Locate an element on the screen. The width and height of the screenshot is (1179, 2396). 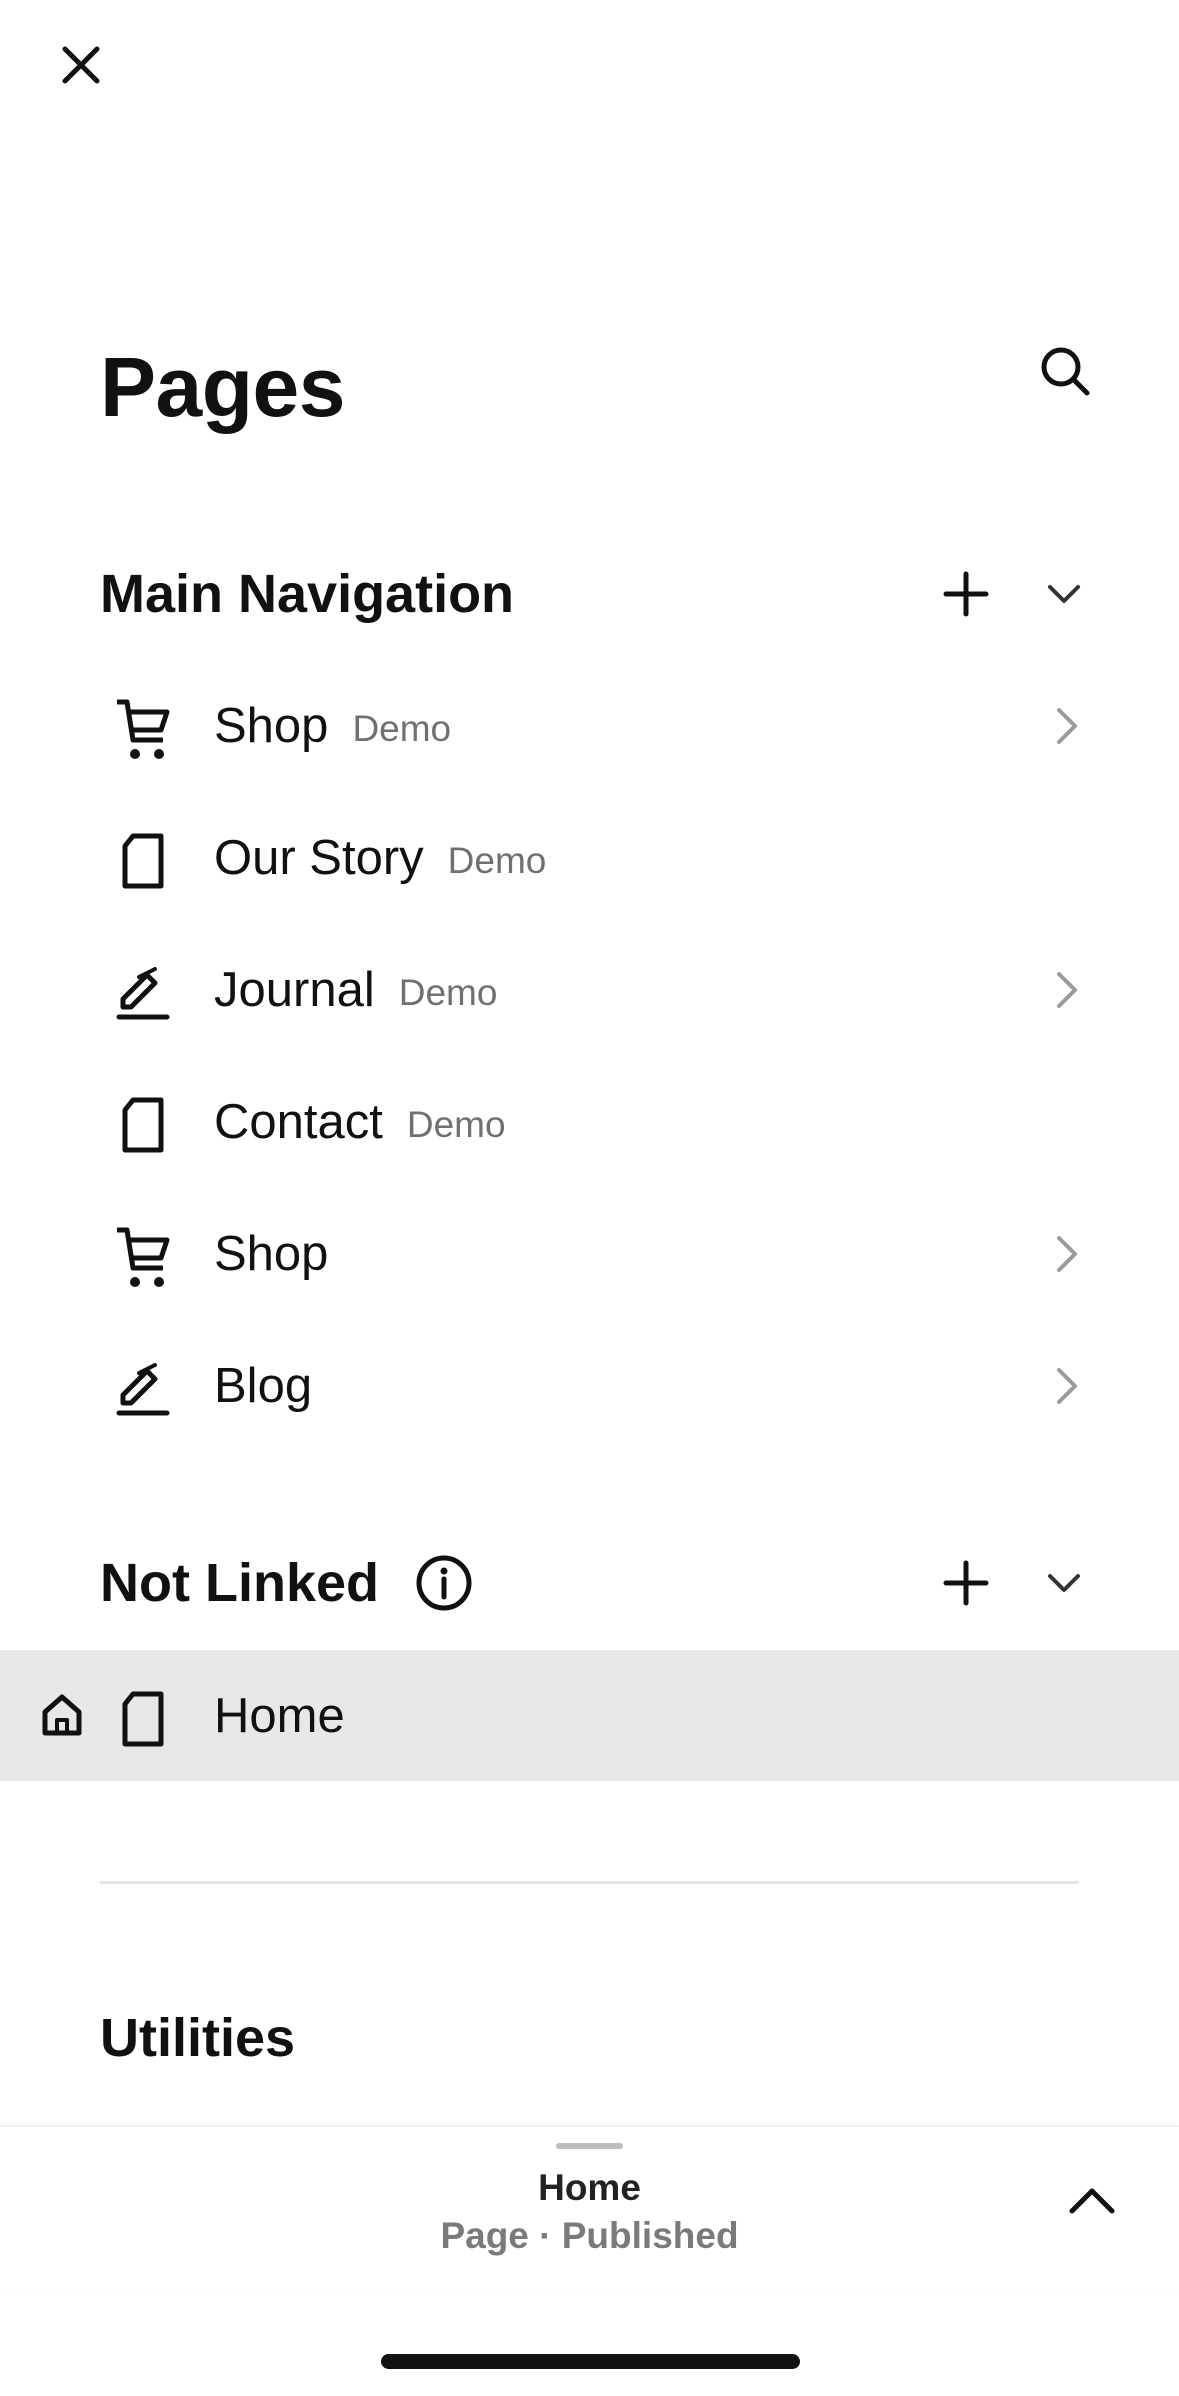
drag-handle is located at coordinates (589, 2146).